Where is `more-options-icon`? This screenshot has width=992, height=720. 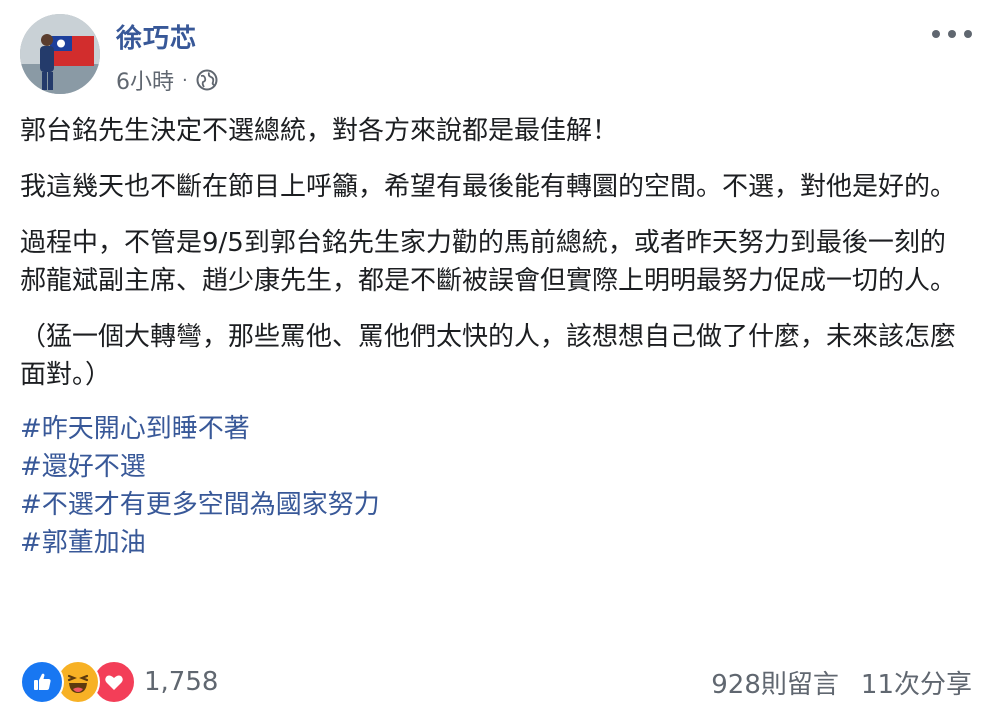
more-options-icon is located at coordinates (952, 34).